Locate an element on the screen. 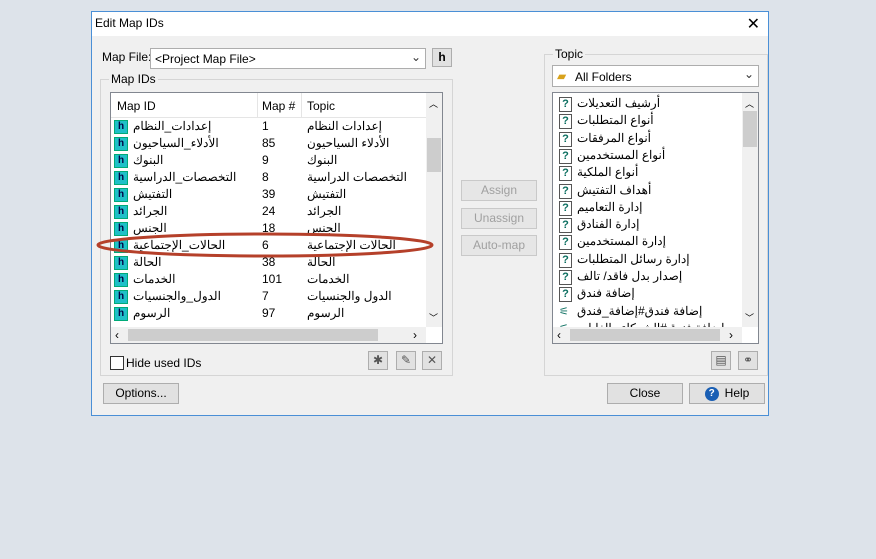 This screenshot has height=559, width=876. map-id-cell: إعدادات_النظام is located at coordinates (172, 126).